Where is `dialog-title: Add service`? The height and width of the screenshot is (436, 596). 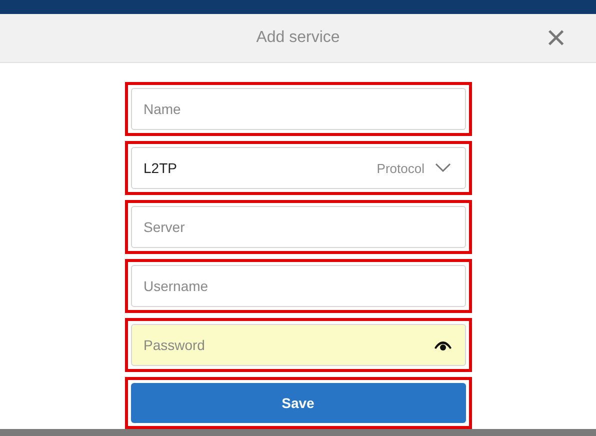 dialog-title: Add service is located at coordinates (298, 38).